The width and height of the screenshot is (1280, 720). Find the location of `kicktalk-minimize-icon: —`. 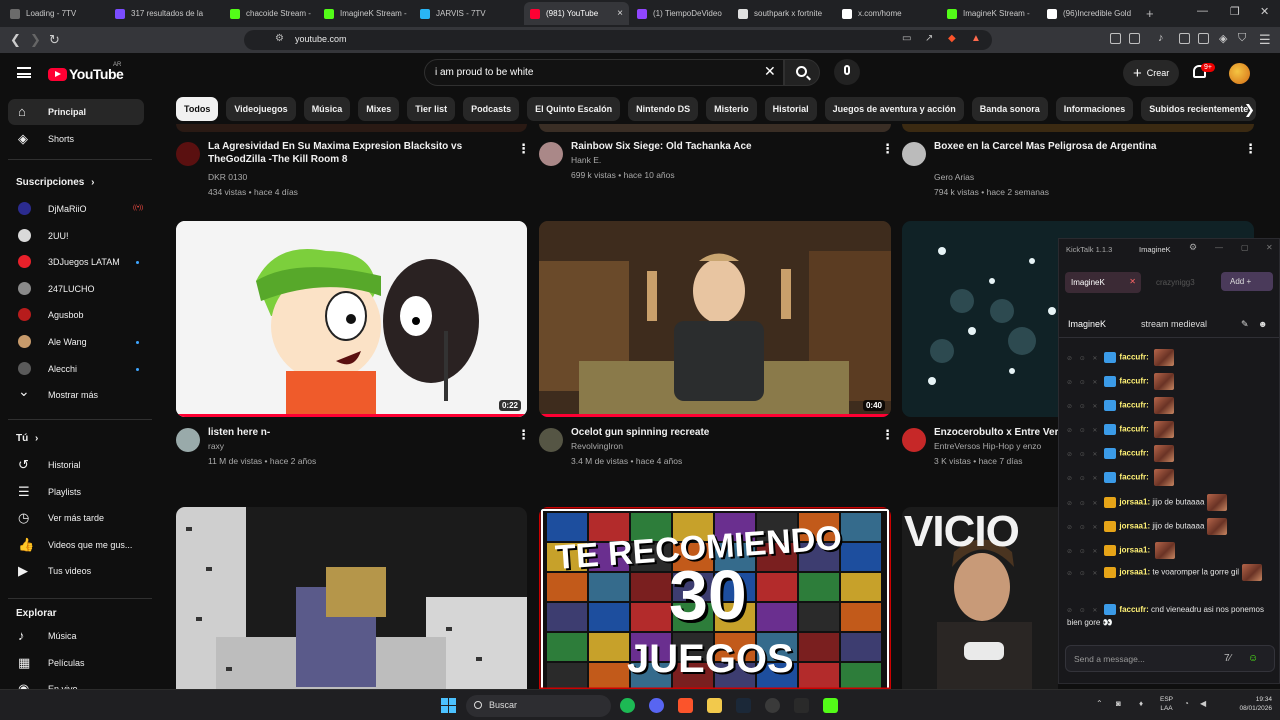

kicktalk-minimize-icon: — is located at coordinates (1219, 247).